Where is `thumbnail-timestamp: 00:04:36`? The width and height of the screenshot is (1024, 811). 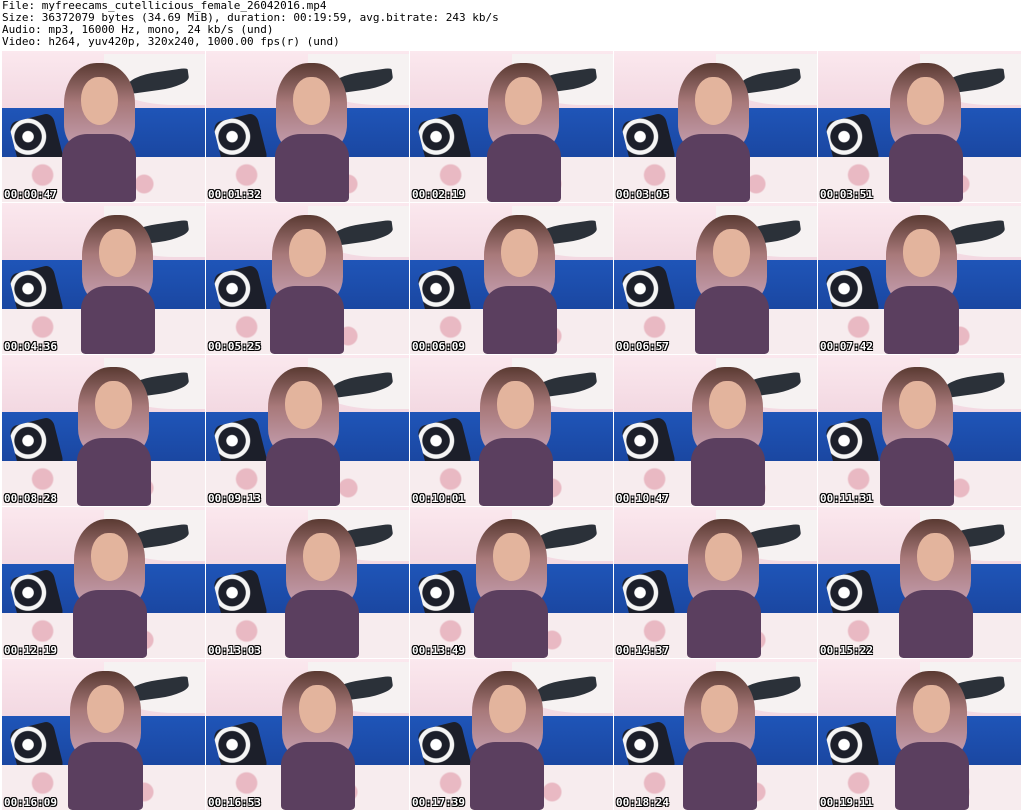 thumbnail-timestamp: 00:04:36 is located at coordinates (30, 346).